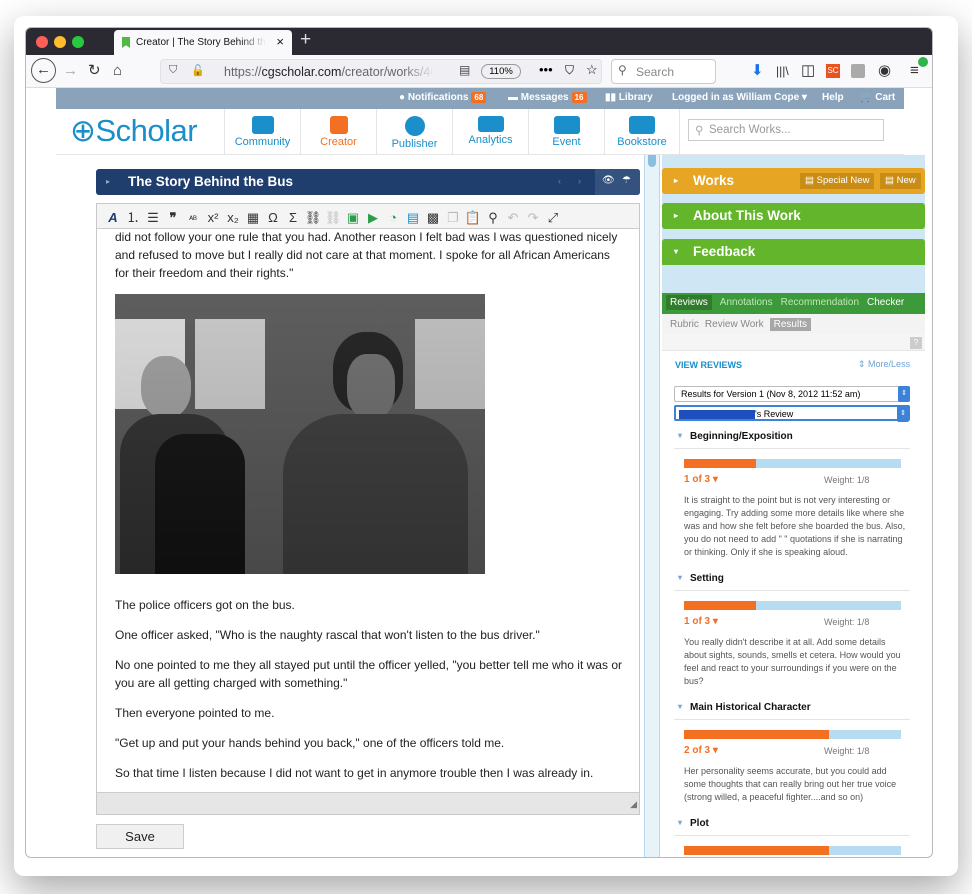  Describe the element at coordinates (793, 252) in the screenshot. I see `feedback-header: ▾ Feedback` at that location.